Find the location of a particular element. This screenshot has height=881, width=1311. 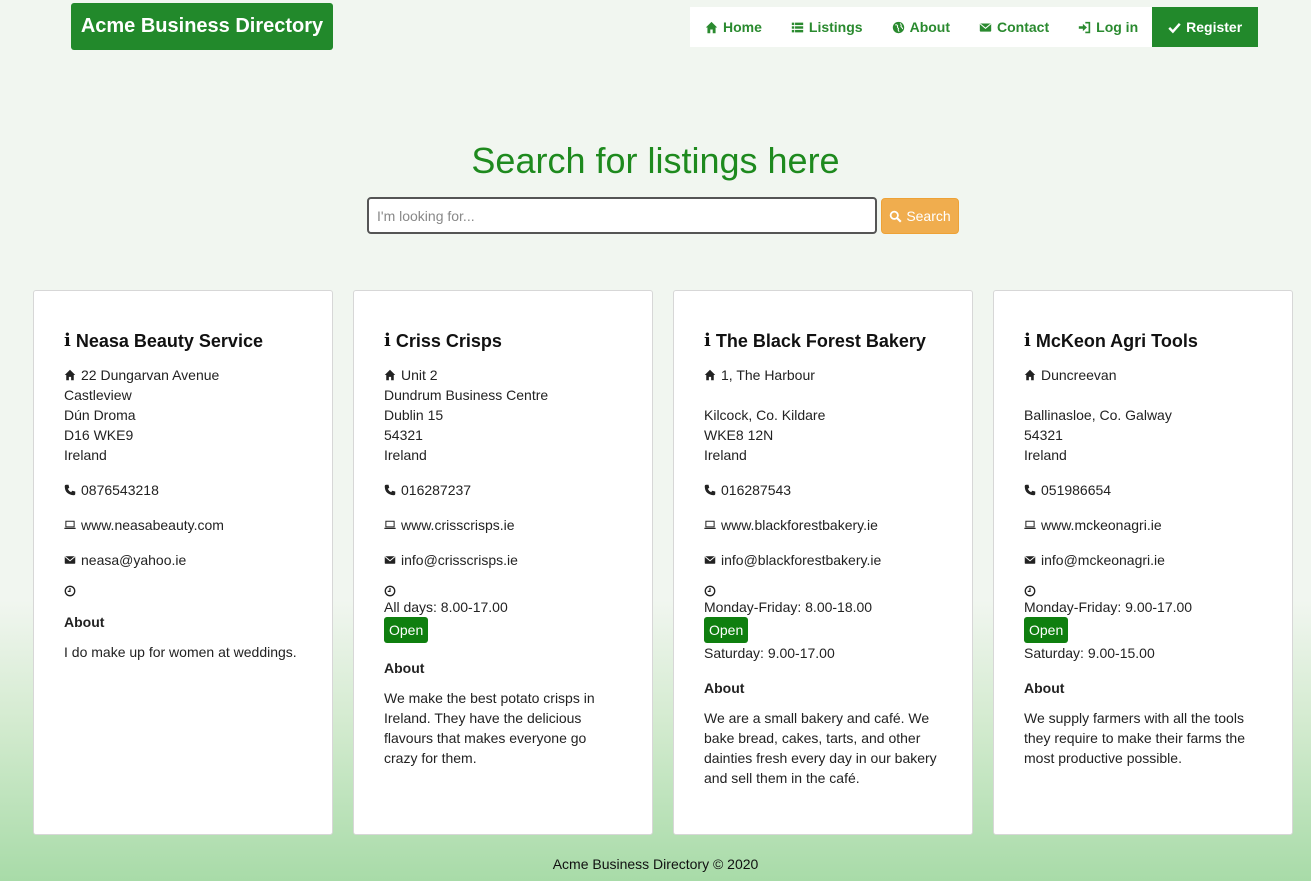

listing-name: The Black Forest Bakery is located at coordinates (820, 341).